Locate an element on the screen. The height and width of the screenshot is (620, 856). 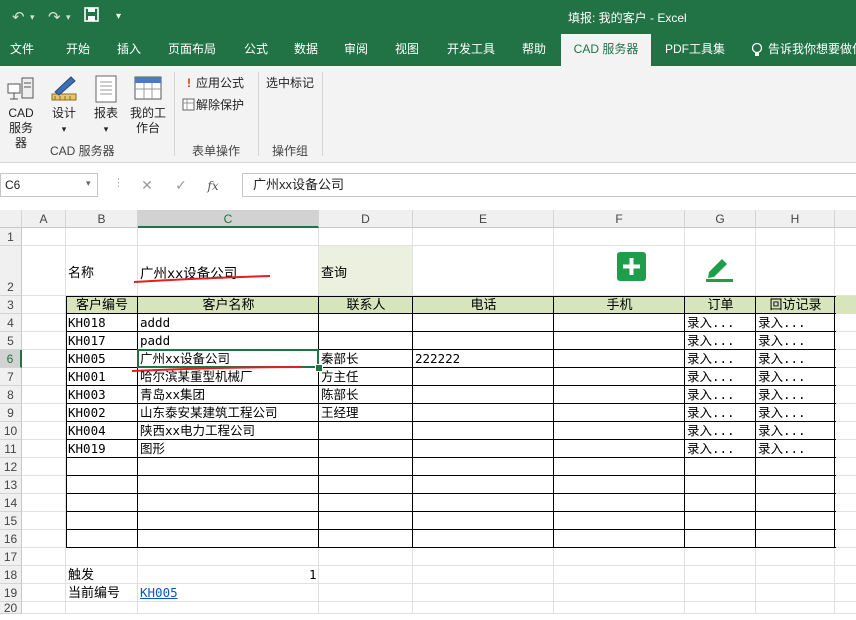
tab-view: 视图 is located at coordinates (407, 50).